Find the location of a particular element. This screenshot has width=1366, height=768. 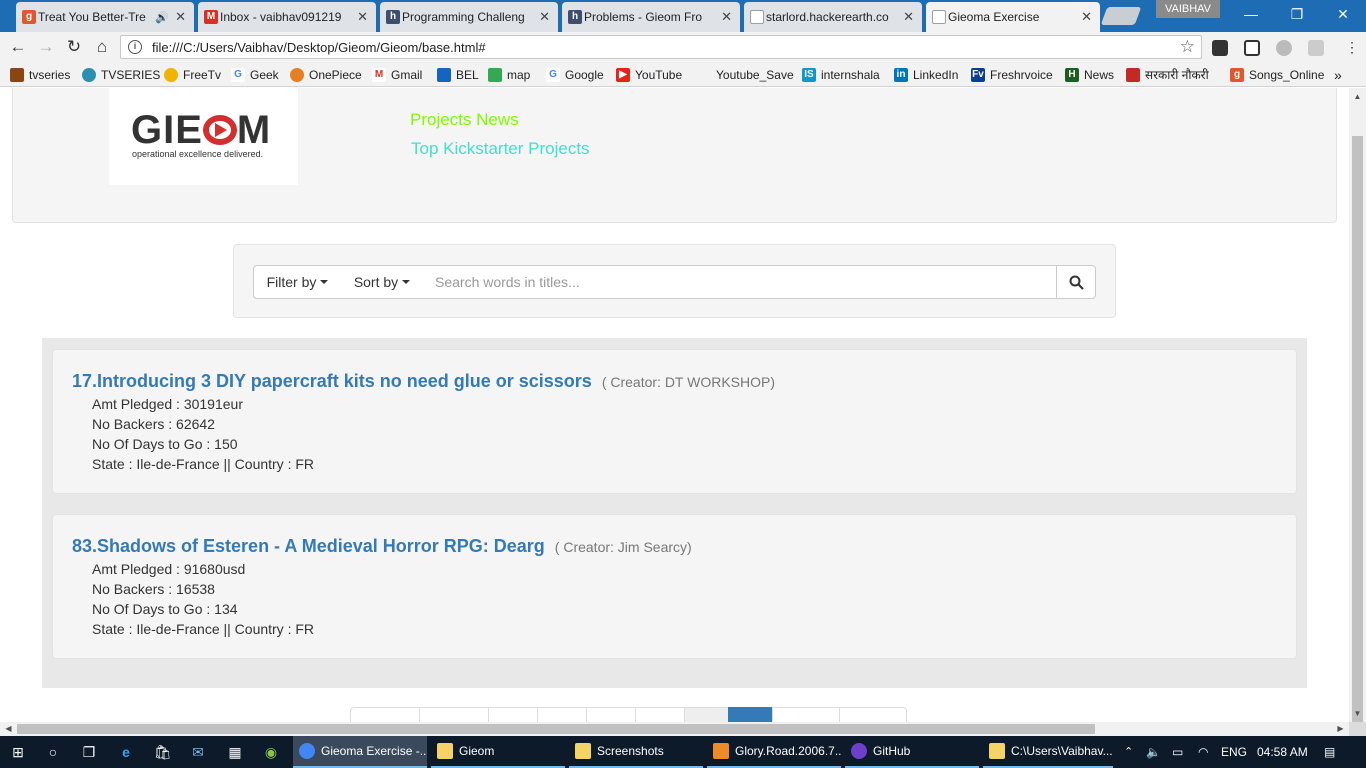

outlook-icon: ✉ is located at coordinates (198, 752).